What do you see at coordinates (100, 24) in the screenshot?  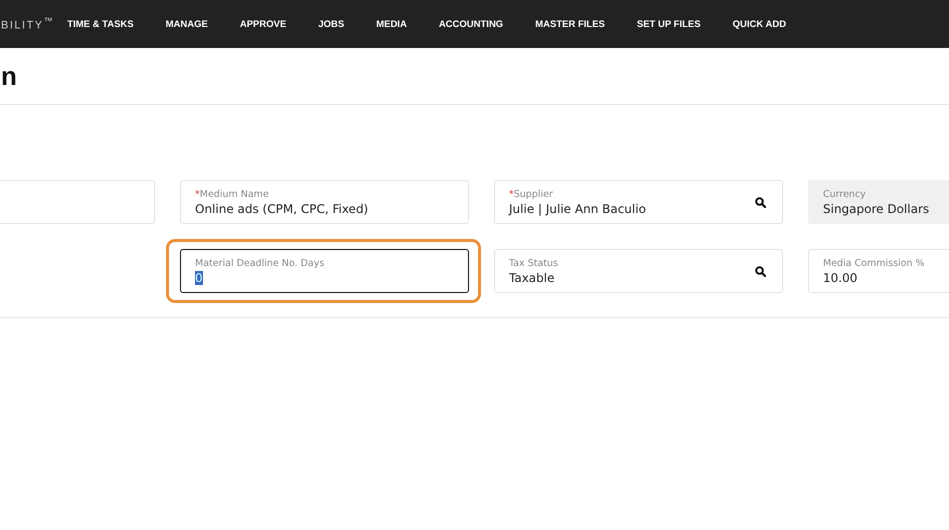 I see `nav-menu-item: TIME & TASKS` at bounding box center [100, 24].